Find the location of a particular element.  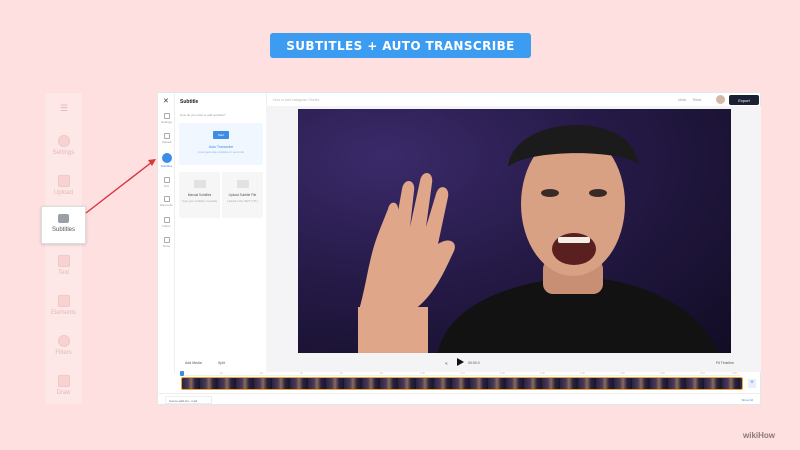

fit-timeline-button: Fit Timeline is located at coordinates (725, 363).